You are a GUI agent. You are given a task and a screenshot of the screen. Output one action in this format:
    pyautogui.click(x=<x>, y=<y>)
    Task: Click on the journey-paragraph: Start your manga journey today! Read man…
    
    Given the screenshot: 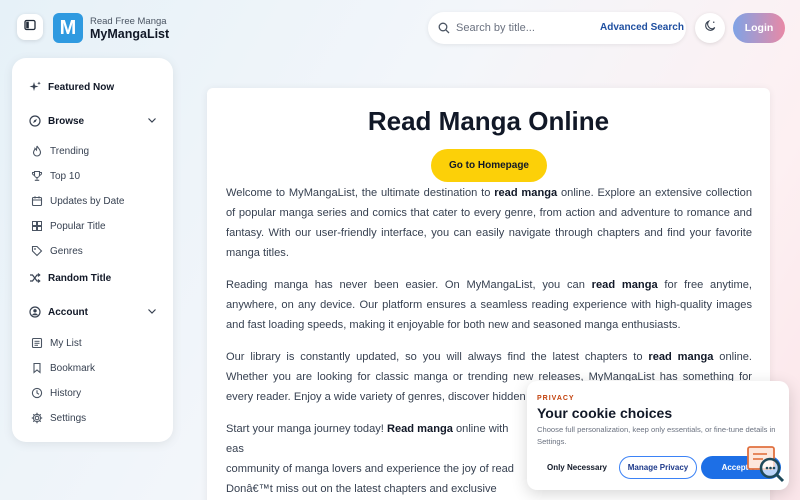 What is the action you would take?
    pyautogui.click(x=370, y=459)
    